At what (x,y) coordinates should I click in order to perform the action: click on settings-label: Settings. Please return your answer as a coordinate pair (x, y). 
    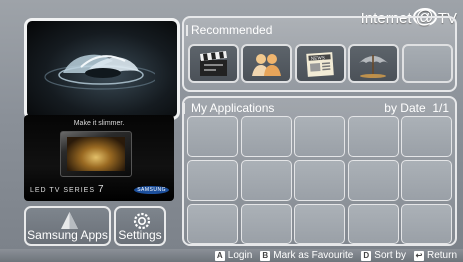
    Looking at the image, I should click on (140, 235).